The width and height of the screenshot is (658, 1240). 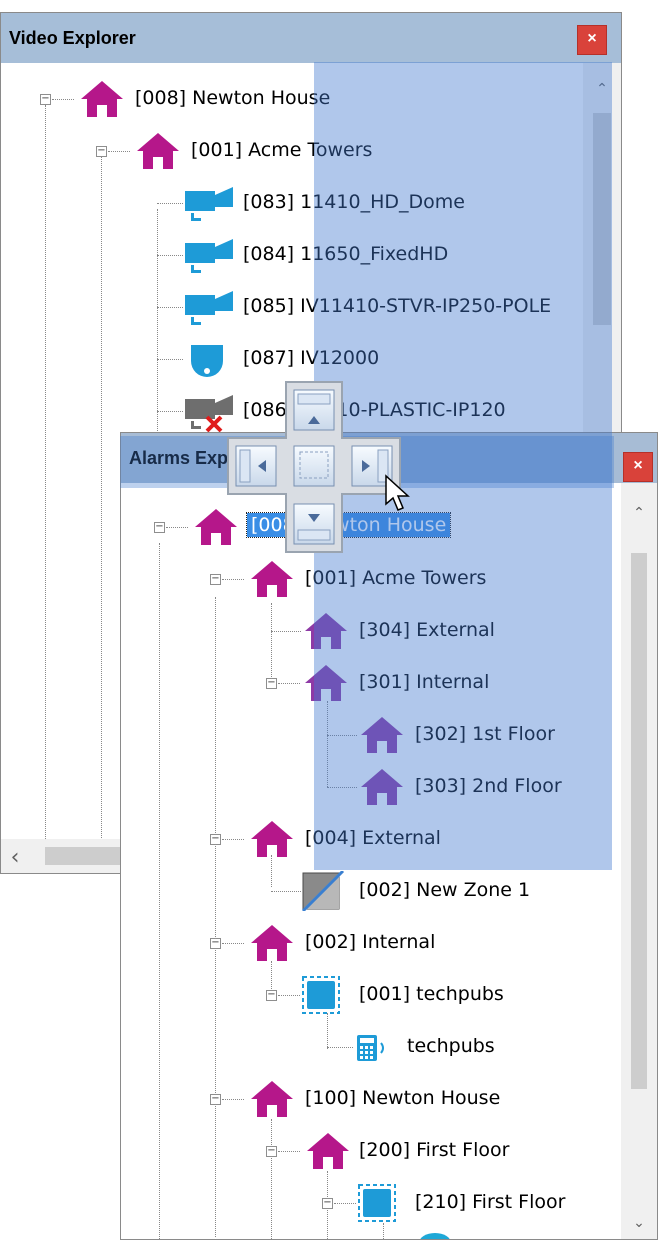 I want to click on tree-node-keypad: techpubs, so click(x=457, y=1047).